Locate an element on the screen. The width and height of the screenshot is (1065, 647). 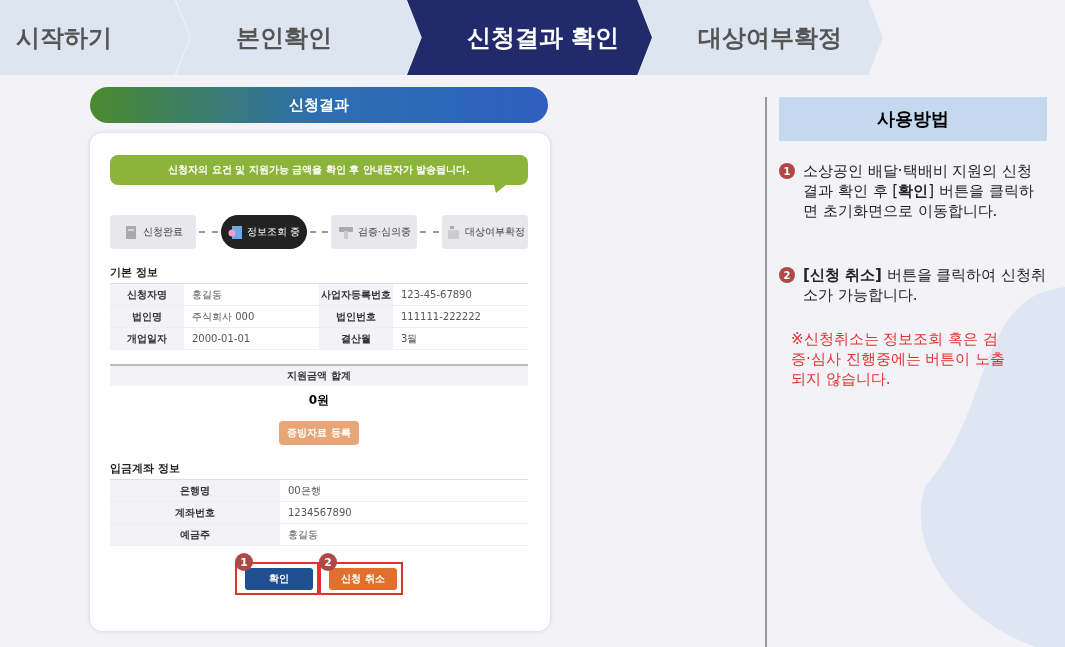
table-cell-text: 00은행 is located at coordinates (304, 490).